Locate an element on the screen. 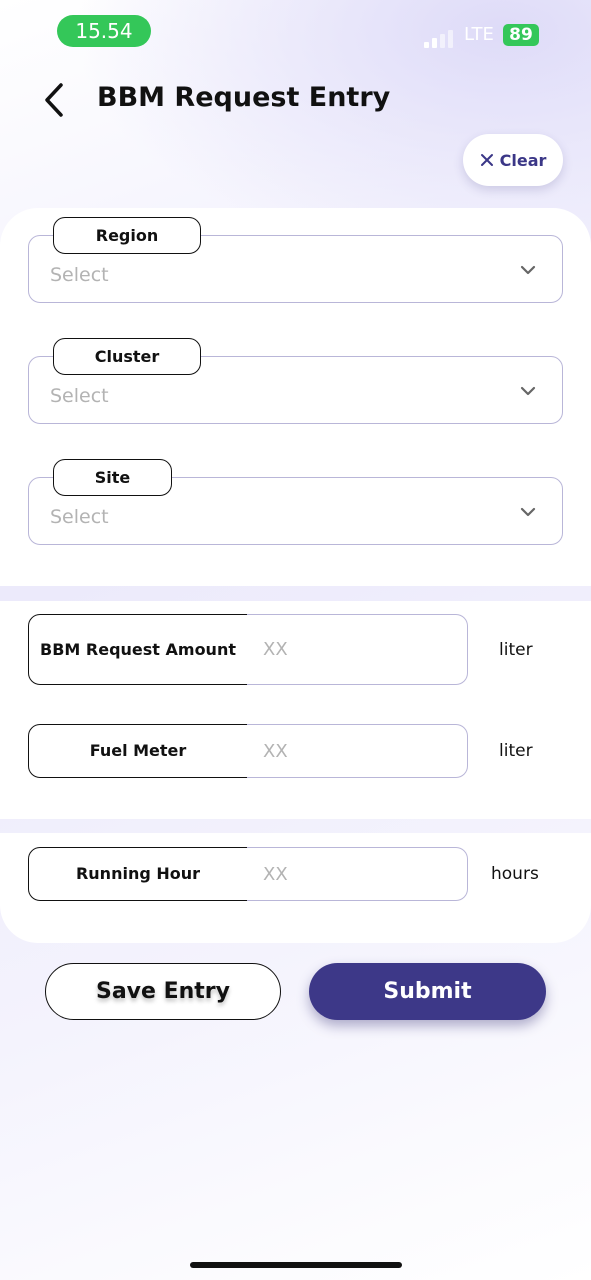  running-hour-input: XX is located at coordinates (357, 874).